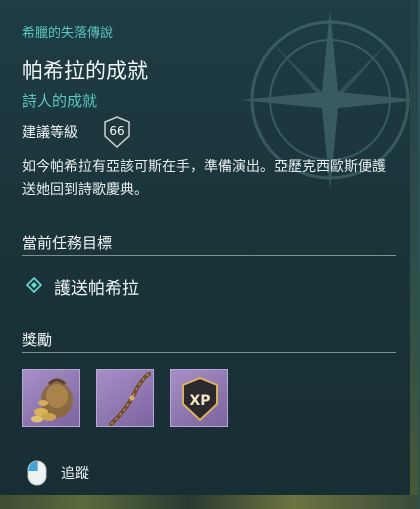 This screenshot has height=509, width=420. I want to click on level-badge: 66, so click(117, 132).